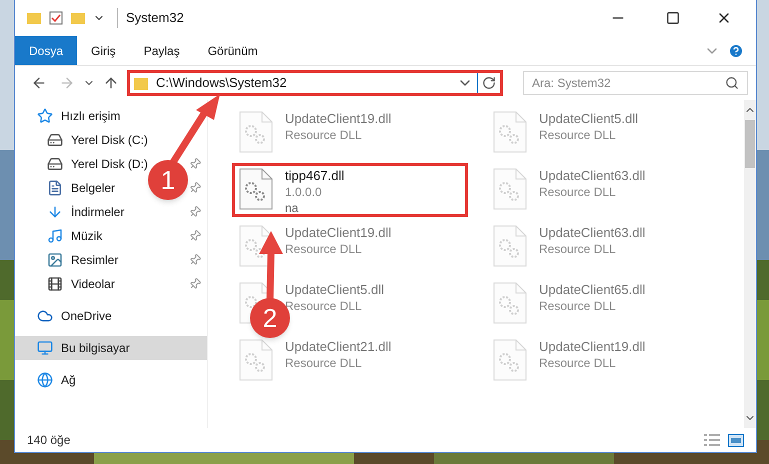  I want to click on file-name: tipp467.dll, so click(314, 176).